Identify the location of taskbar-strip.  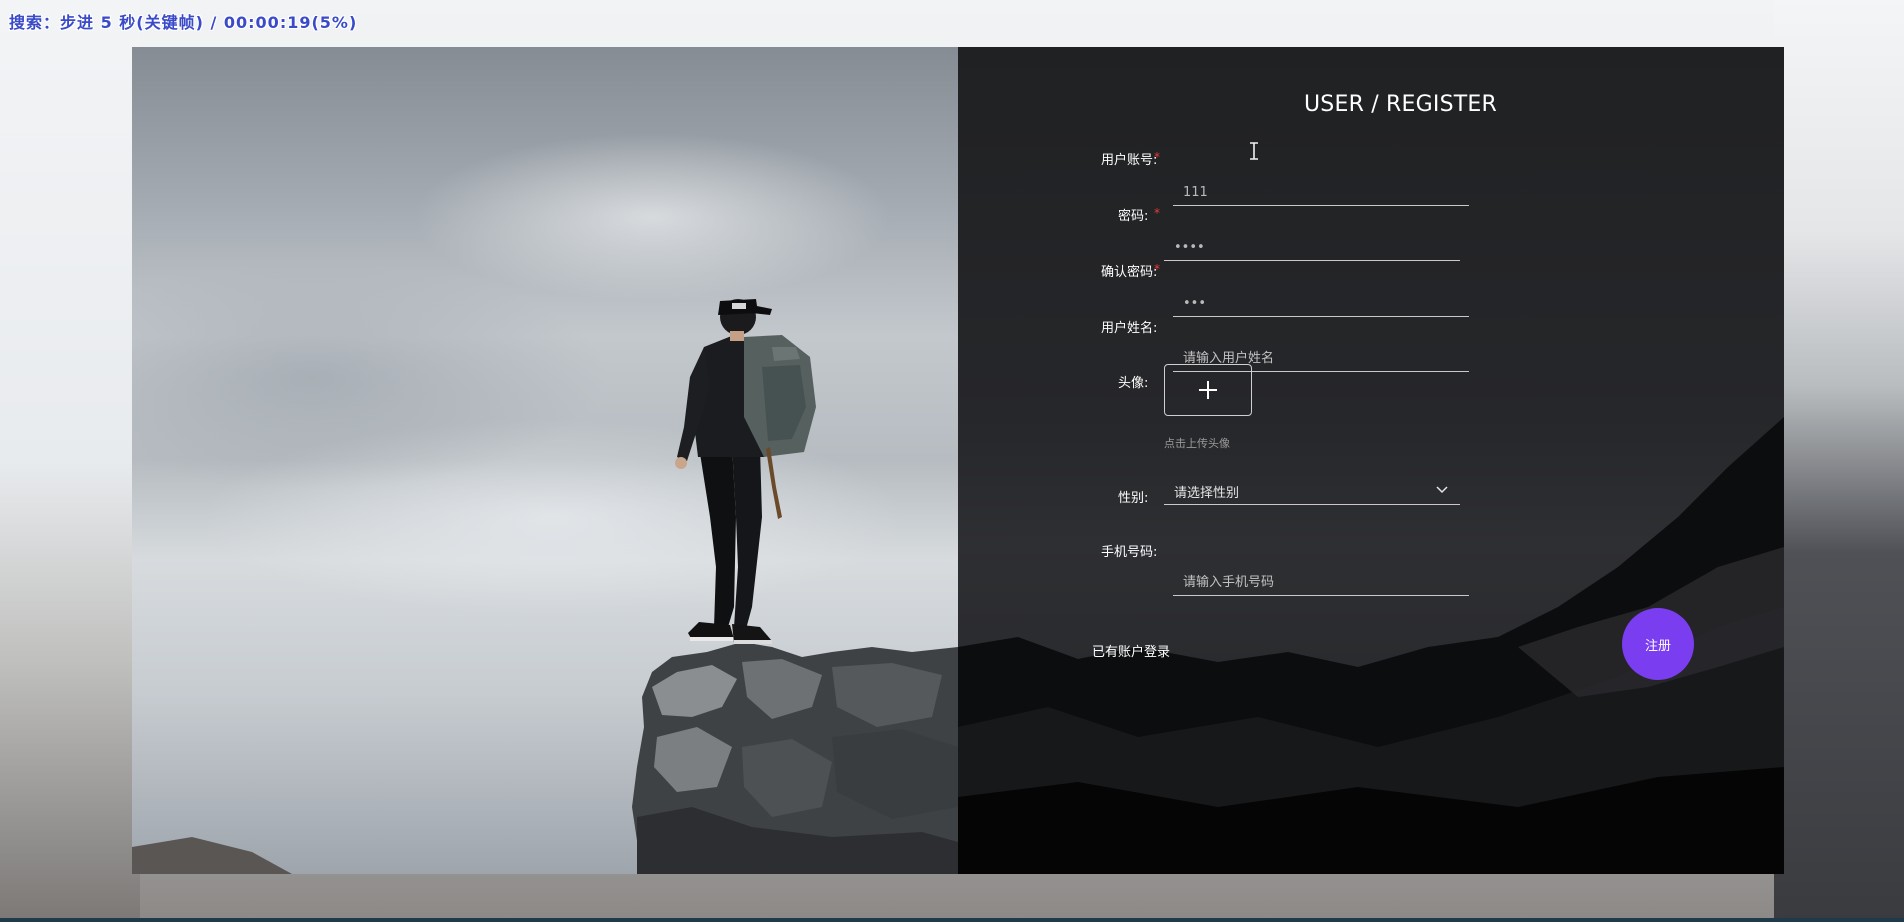
(952, 920).